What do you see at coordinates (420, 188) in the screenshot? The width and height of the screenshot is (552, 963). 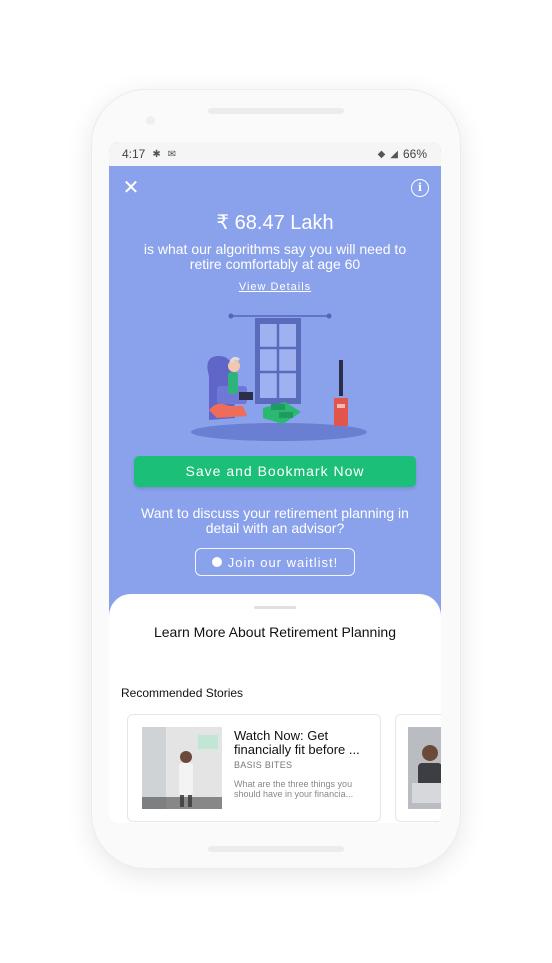 I see `info-icon: i` at bounding box center [420, 188].